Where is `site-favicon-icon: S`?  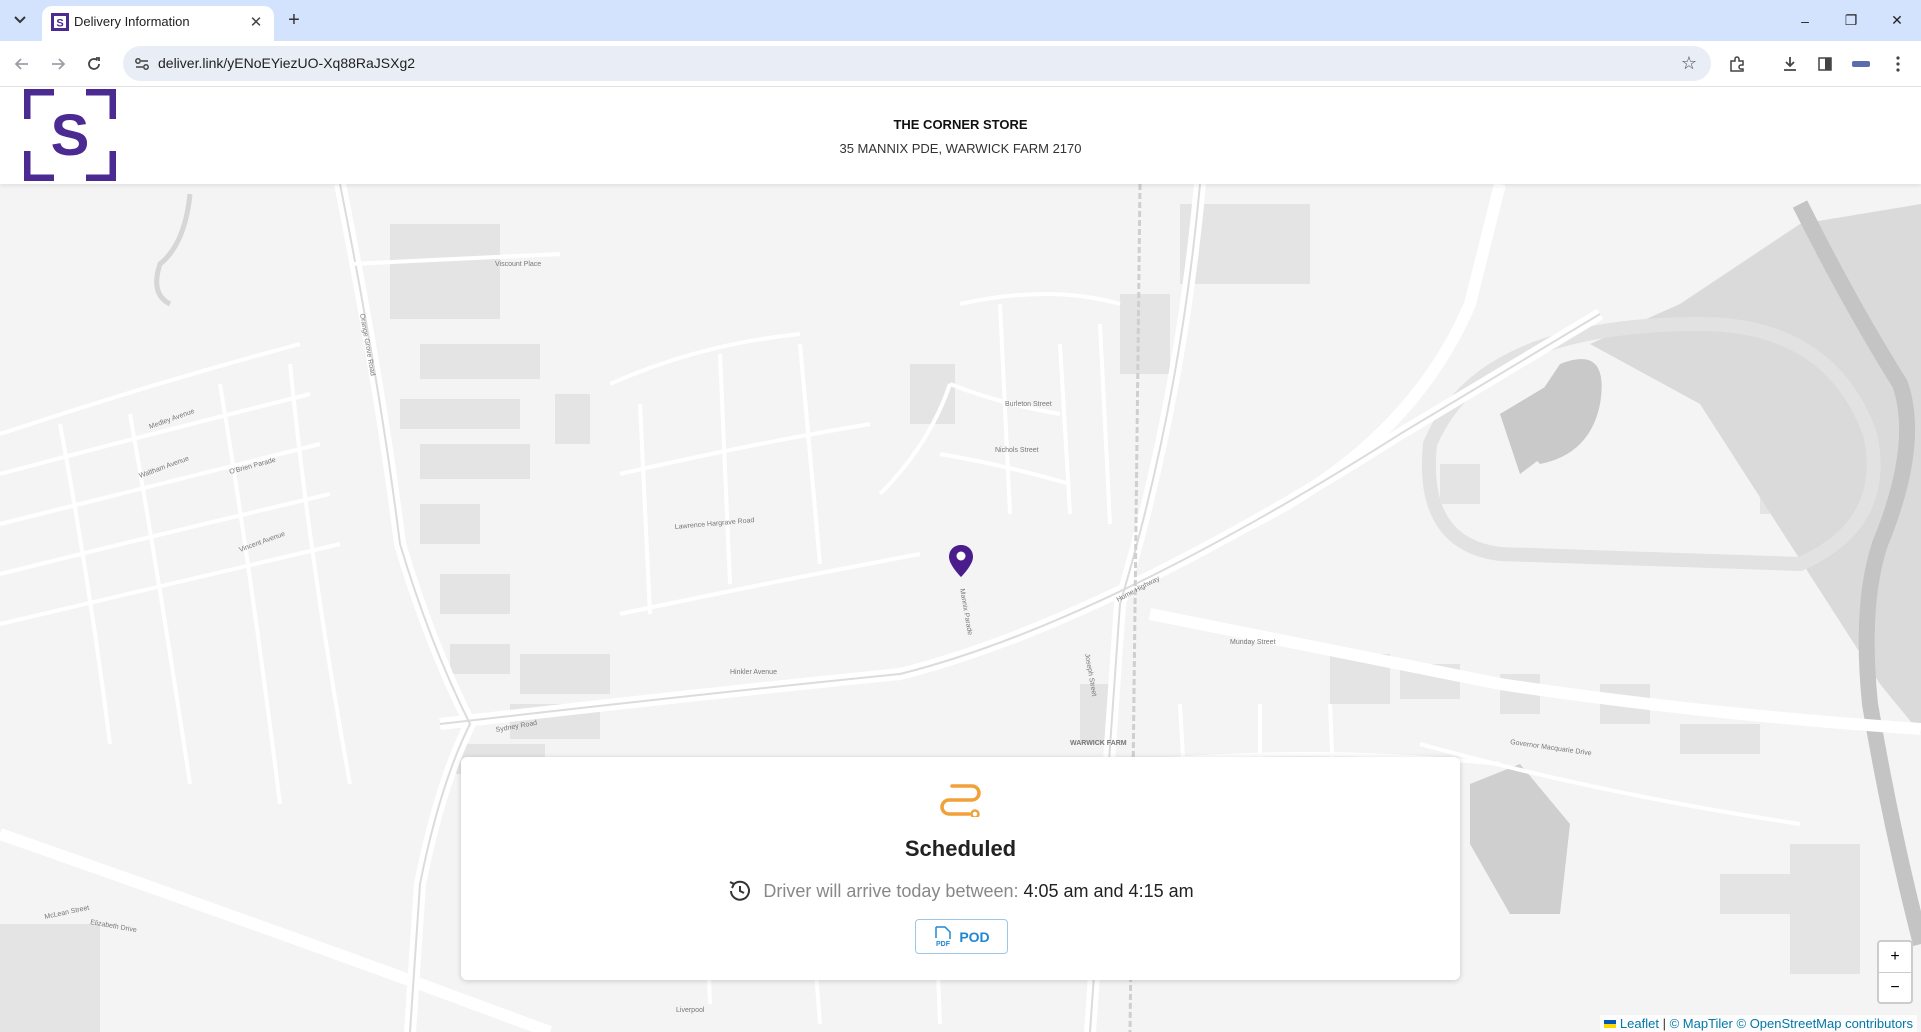
site-favicon-icon: S is located at coordinates (60, 22).